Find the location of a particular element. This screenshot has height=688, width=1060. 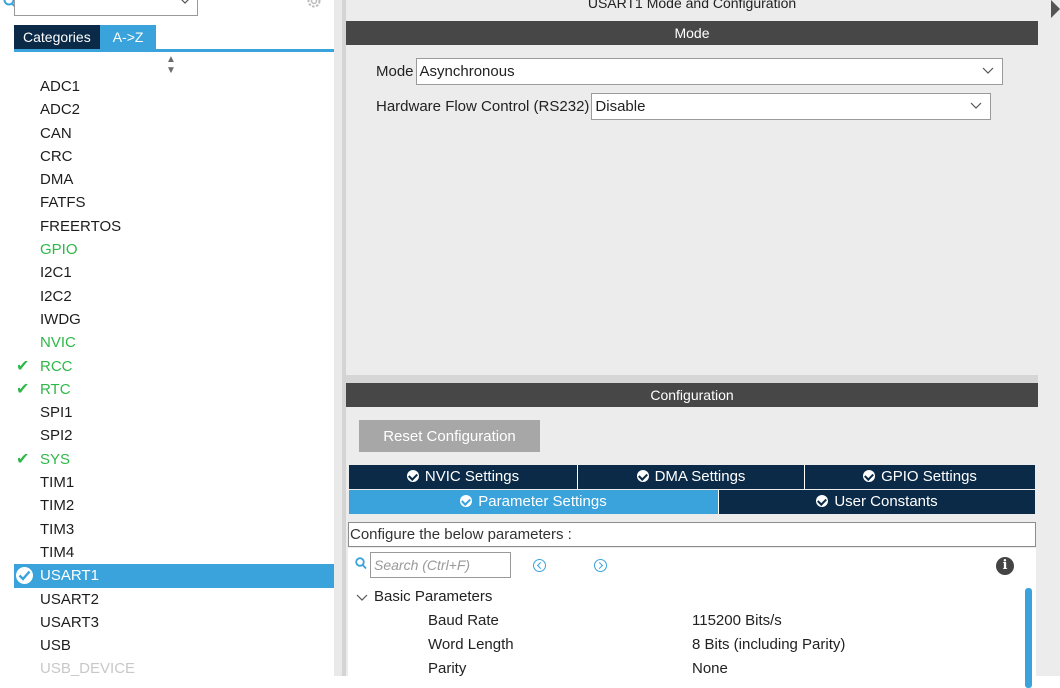

peripheral-label: RCC is located at coordinates (56, 366).